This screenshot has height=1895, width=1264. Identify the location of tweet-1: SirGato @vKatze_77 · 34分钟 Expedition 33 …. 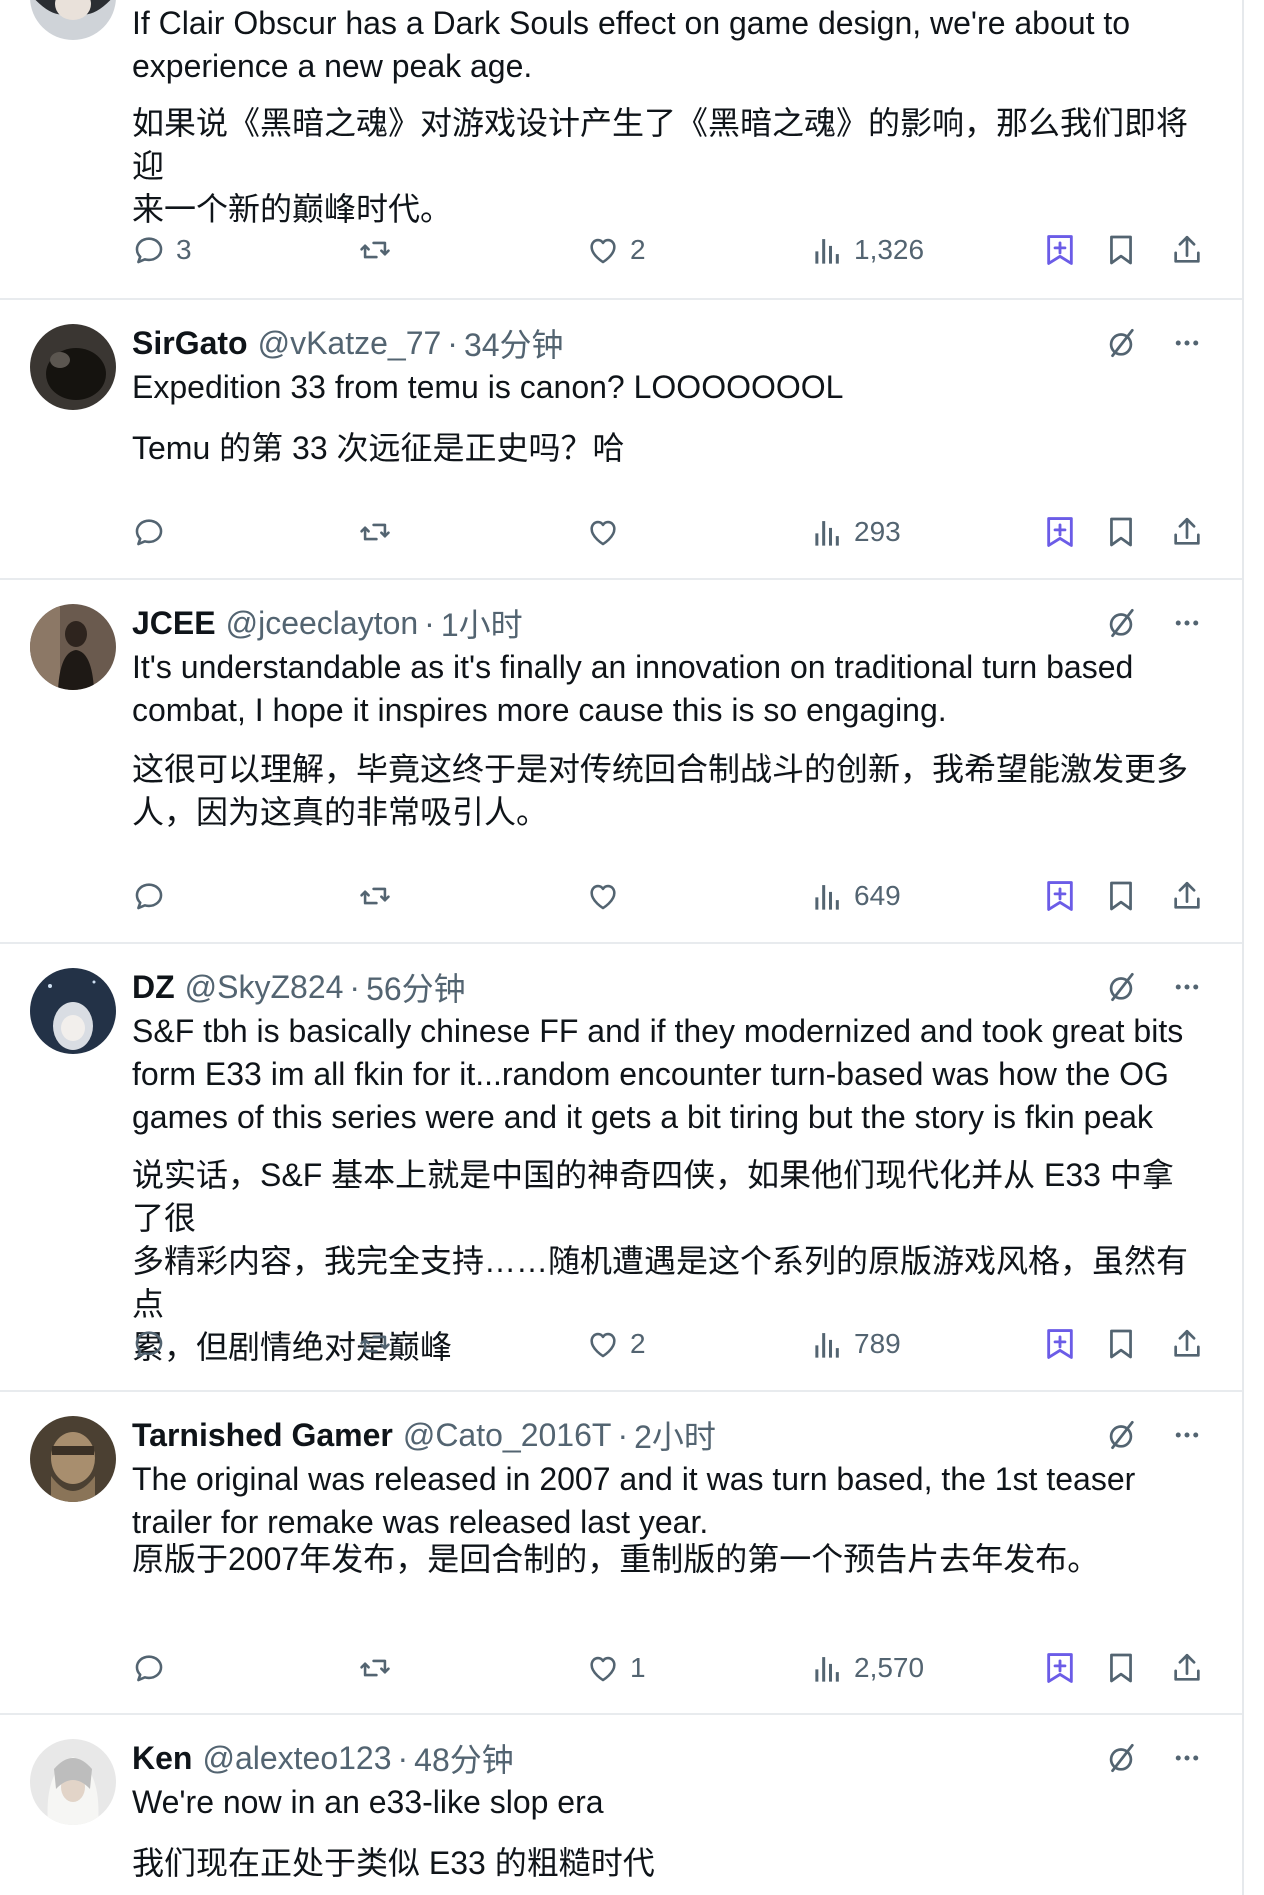
(621, 440).